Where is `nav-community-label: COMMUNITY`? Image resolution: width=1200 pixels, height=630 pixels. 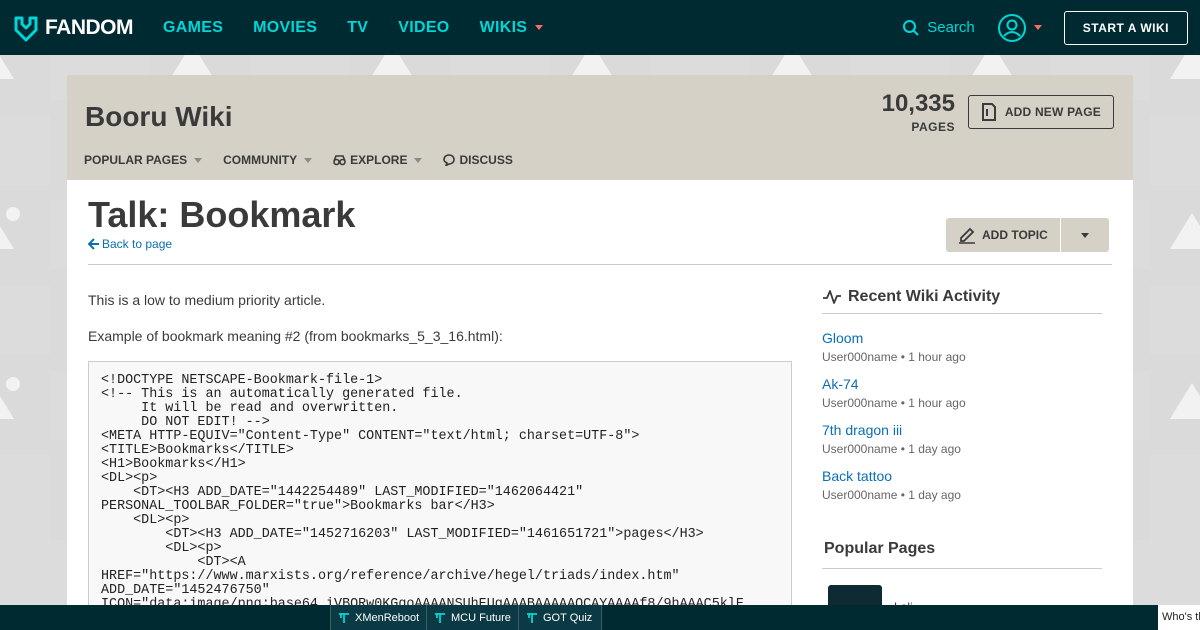 nav-community-label: COMMUNITY is located at coordinates (260, 160).